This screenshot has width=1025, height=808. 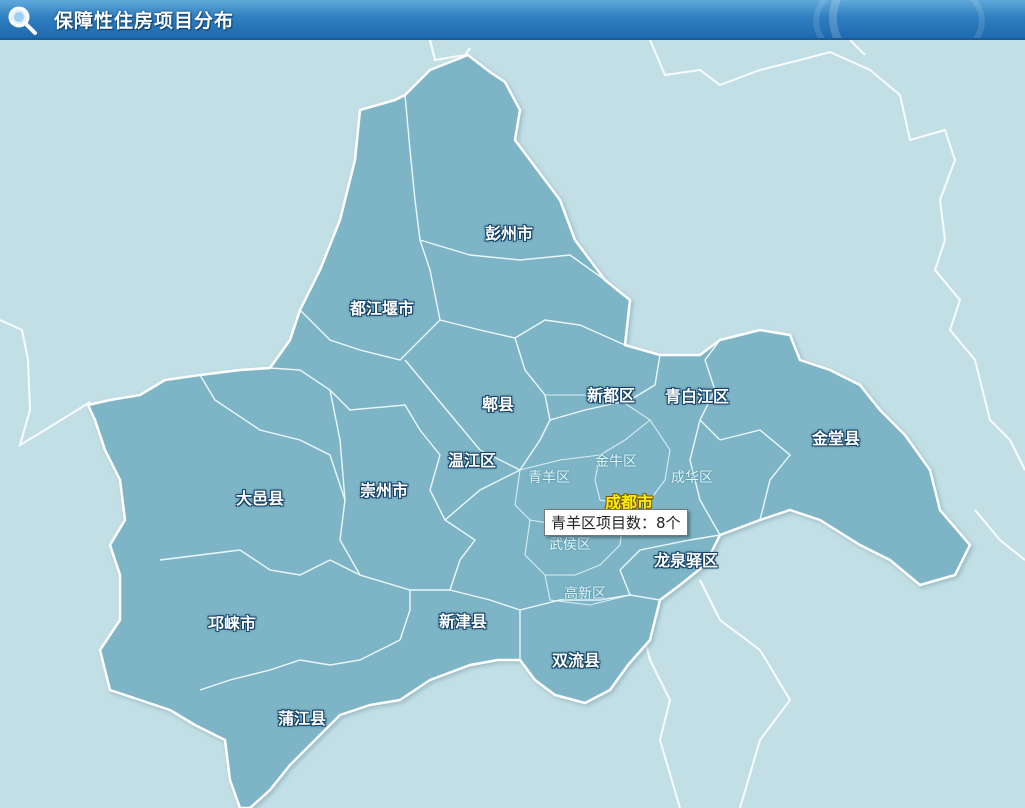 What do you see at coordinates (302, 717) in the screenshot?
I see `region-label: 蒲江县` at bounding box center [302, 717].